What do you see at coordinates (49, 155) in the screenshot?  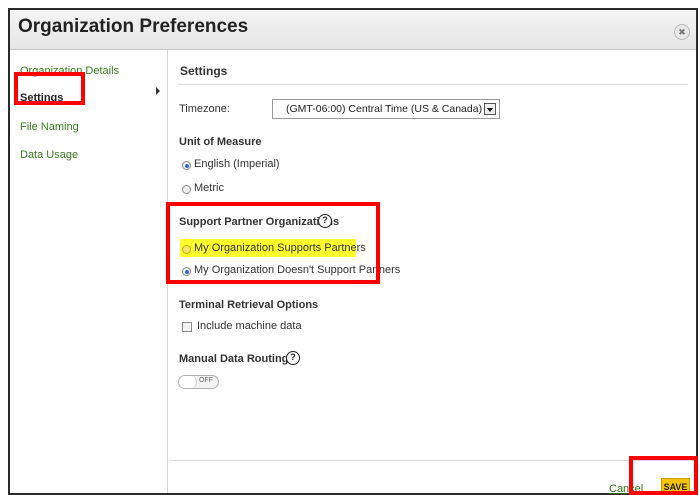 I see `sidebar-item-data-usage: Data Usage` at bounding box center [49, 155].